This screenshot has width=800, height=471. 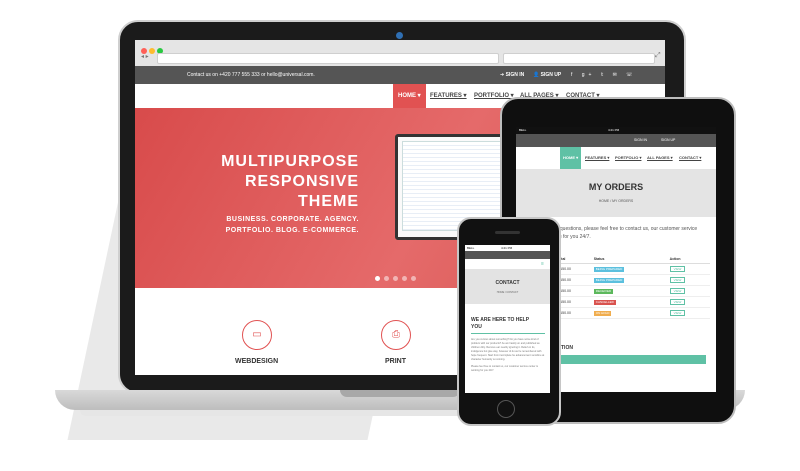 What do you see at coordinates (604, 302) in the screenshot?
I see `status-badge: CANCELLED` at bounding box center [604, 302].